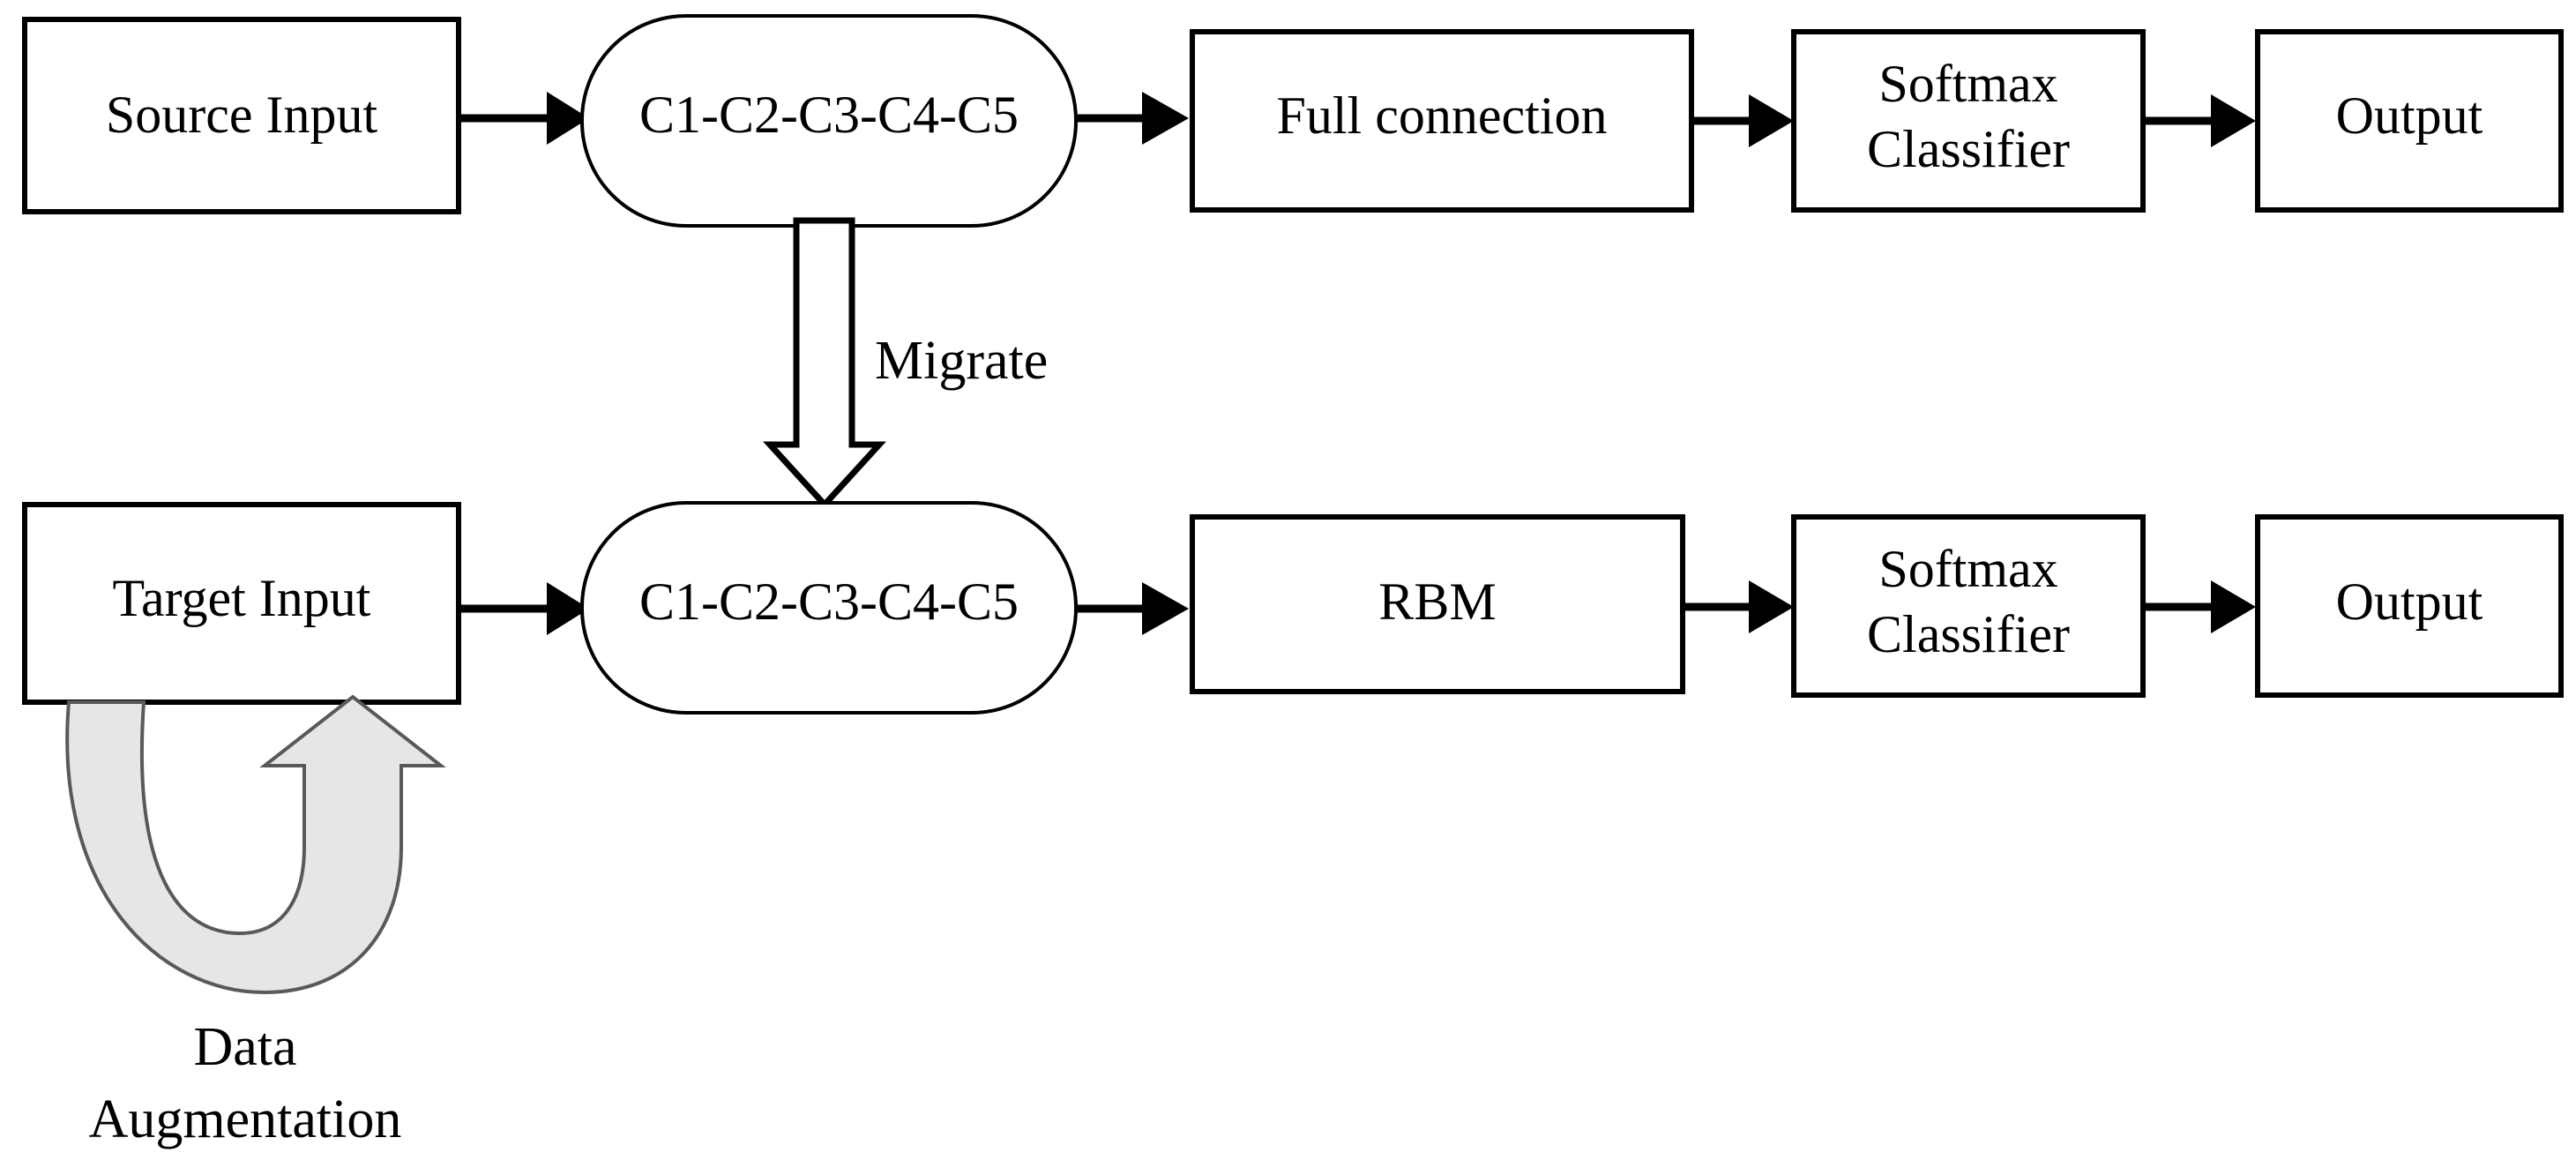 The height and width of the screenshot is (1175, 2576). Describe the element at coordinates (1133, 118) in the screenshot. I see `arrow-conv-to-full-connection` at that location.